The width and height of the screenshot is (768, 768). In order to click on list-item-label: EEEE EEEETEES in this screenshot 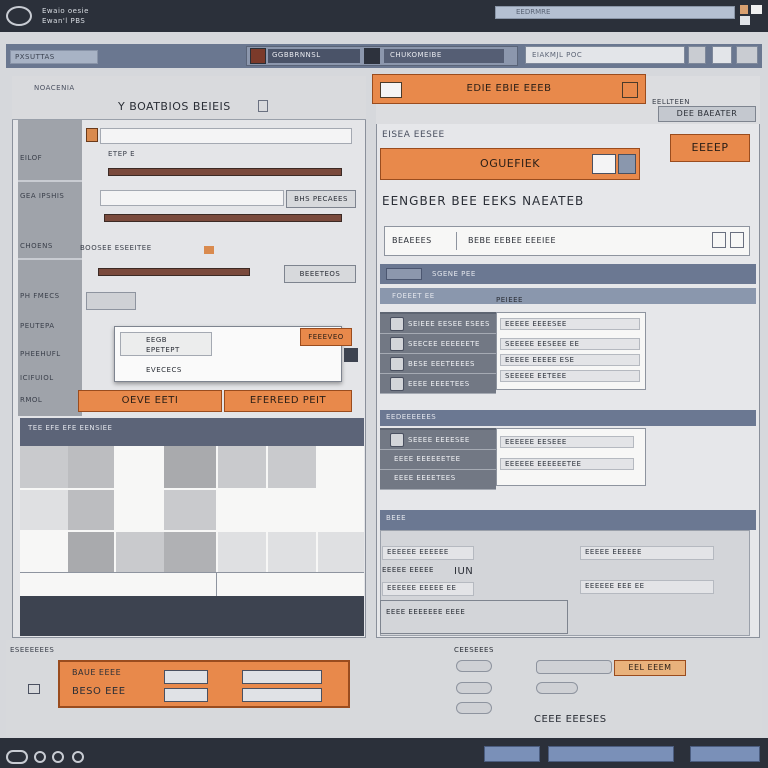, I will do `click(439, 384)`.